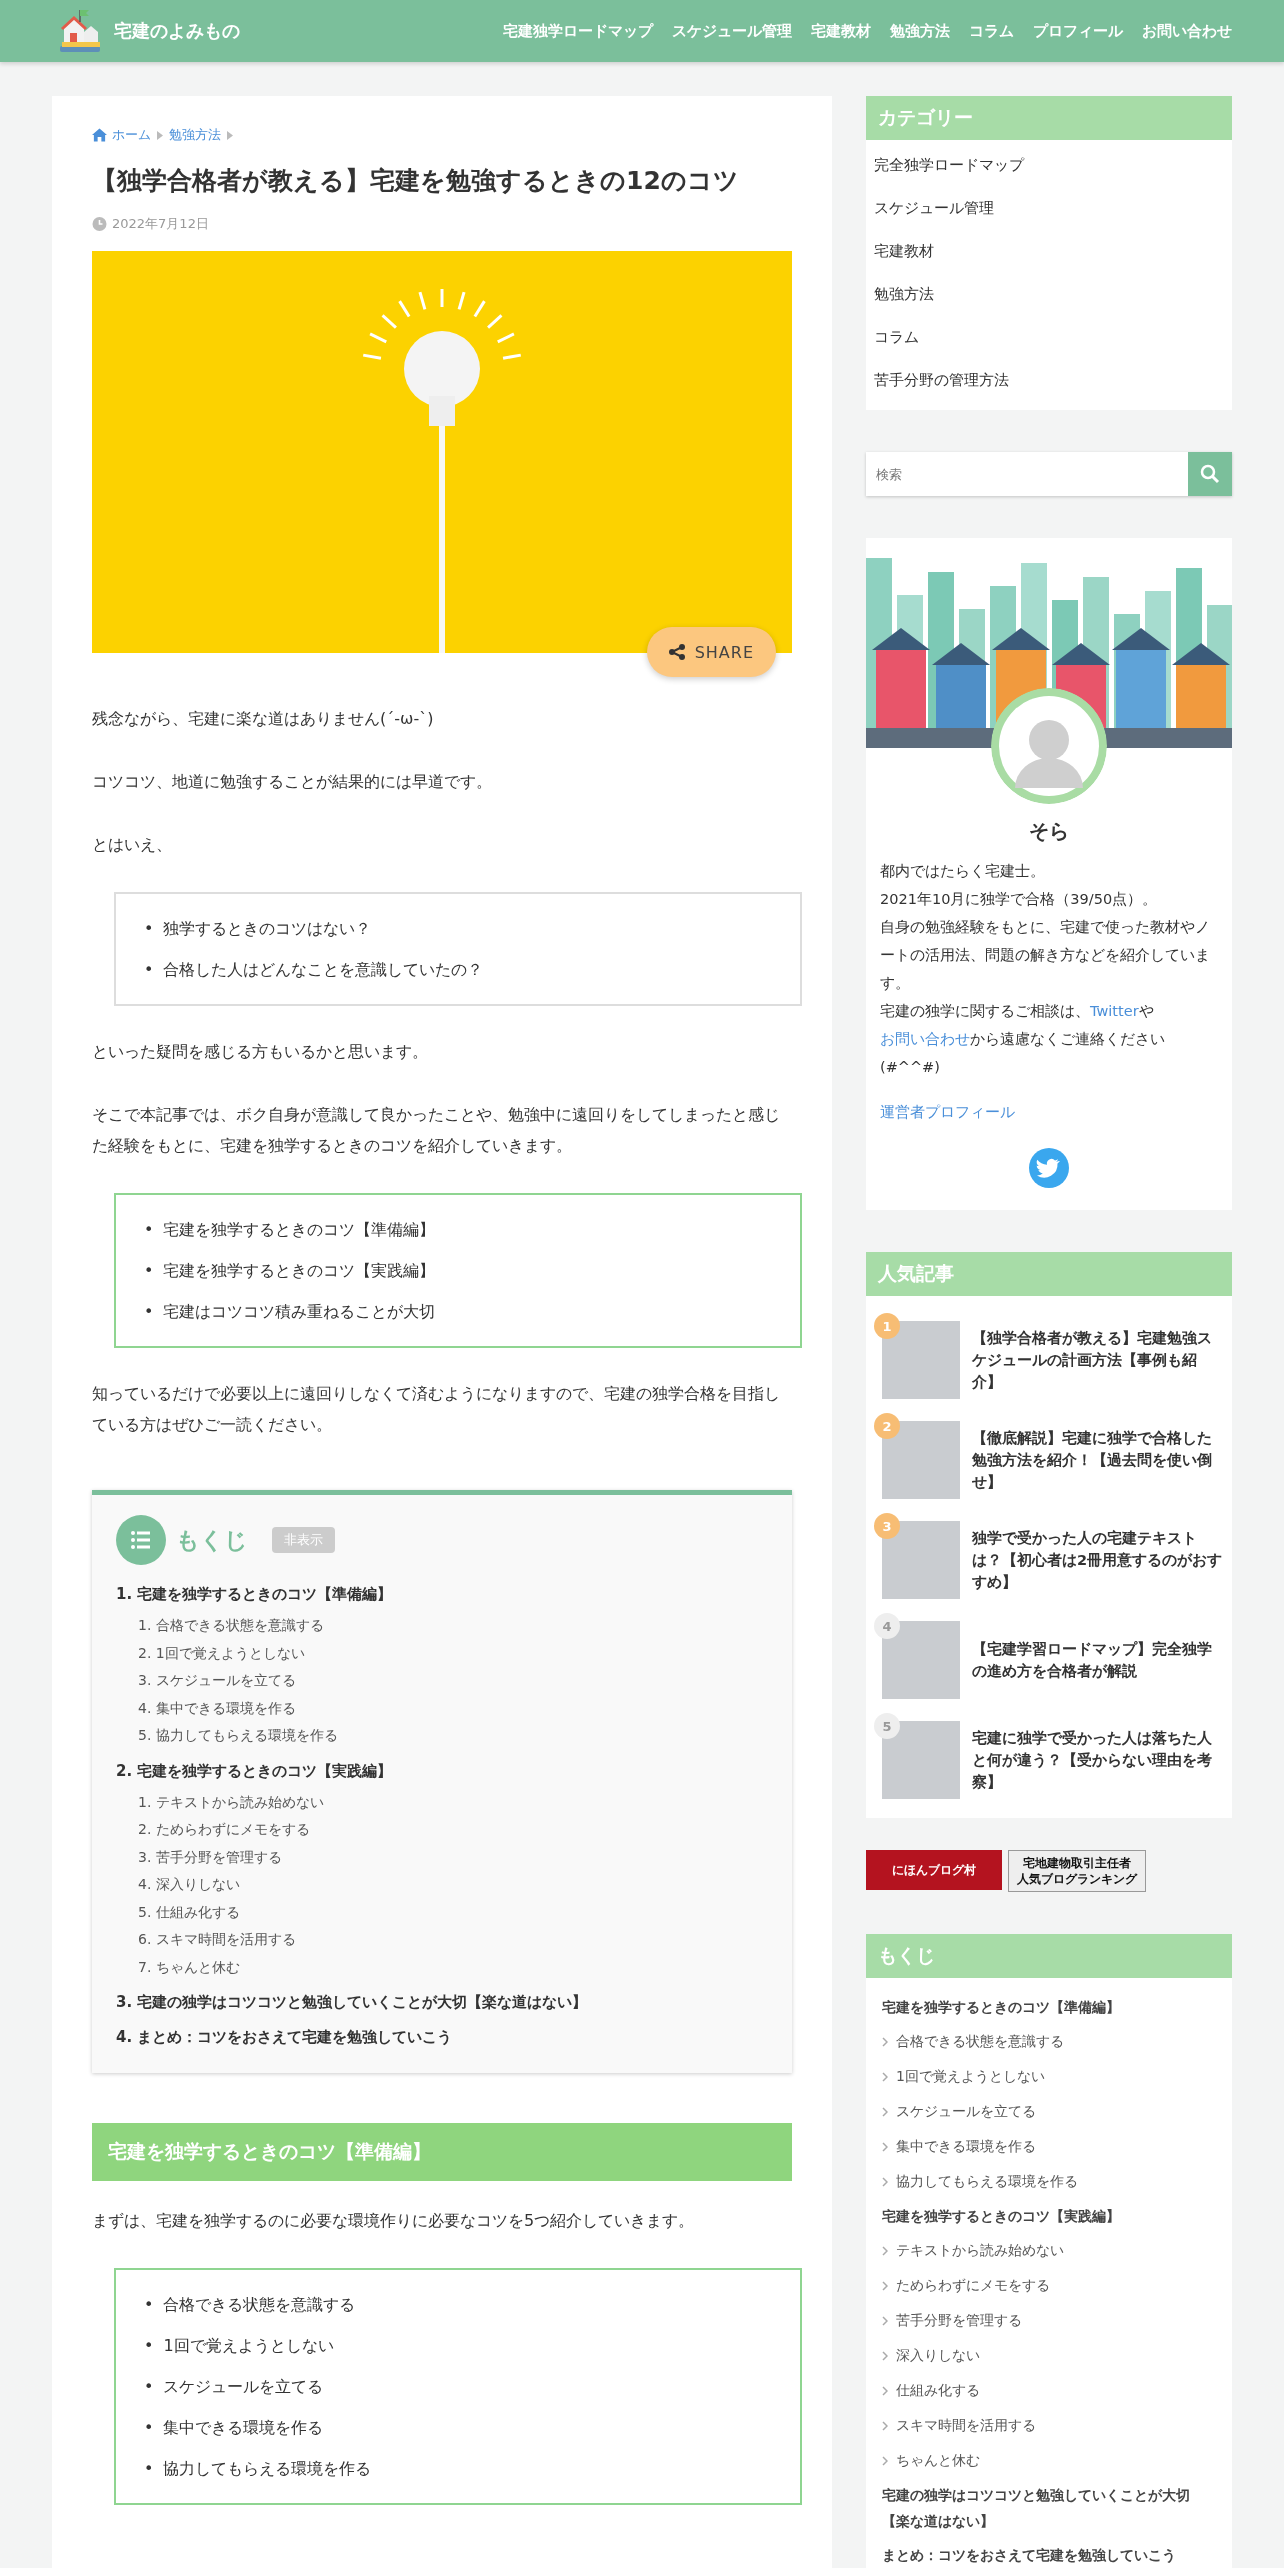 This screenshot has width=1284, height=2568. I want to click on popular-article-link: 【宅建学習ロードマップ】完全独学の進め方を合格者が解説 4, so click(1049, 1660).